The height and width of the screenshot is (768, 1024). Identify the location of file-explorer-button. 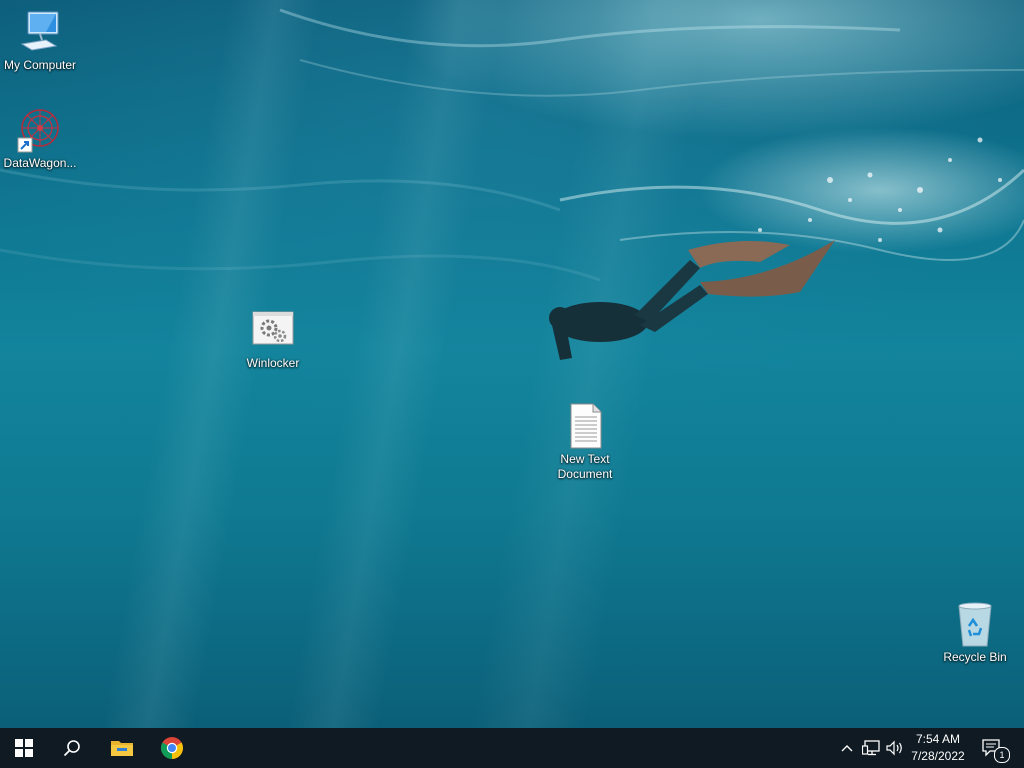
(122, 748).